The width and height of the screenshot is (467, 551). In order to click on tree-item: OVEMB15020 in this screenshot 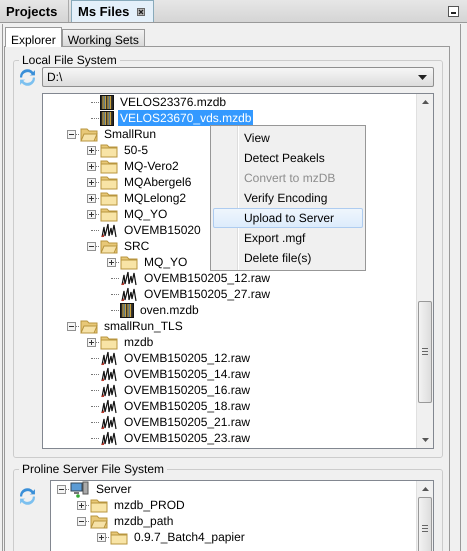, I will do `click(162, 230)`.